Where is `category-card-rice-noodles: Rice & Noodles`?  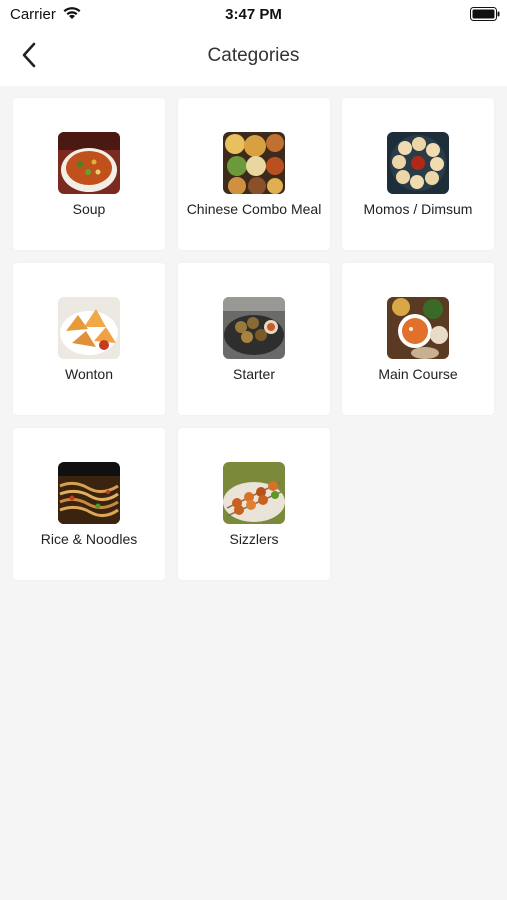
category-card-rice-noodles: Rice & Noodles is located at coordinates (89, 504).